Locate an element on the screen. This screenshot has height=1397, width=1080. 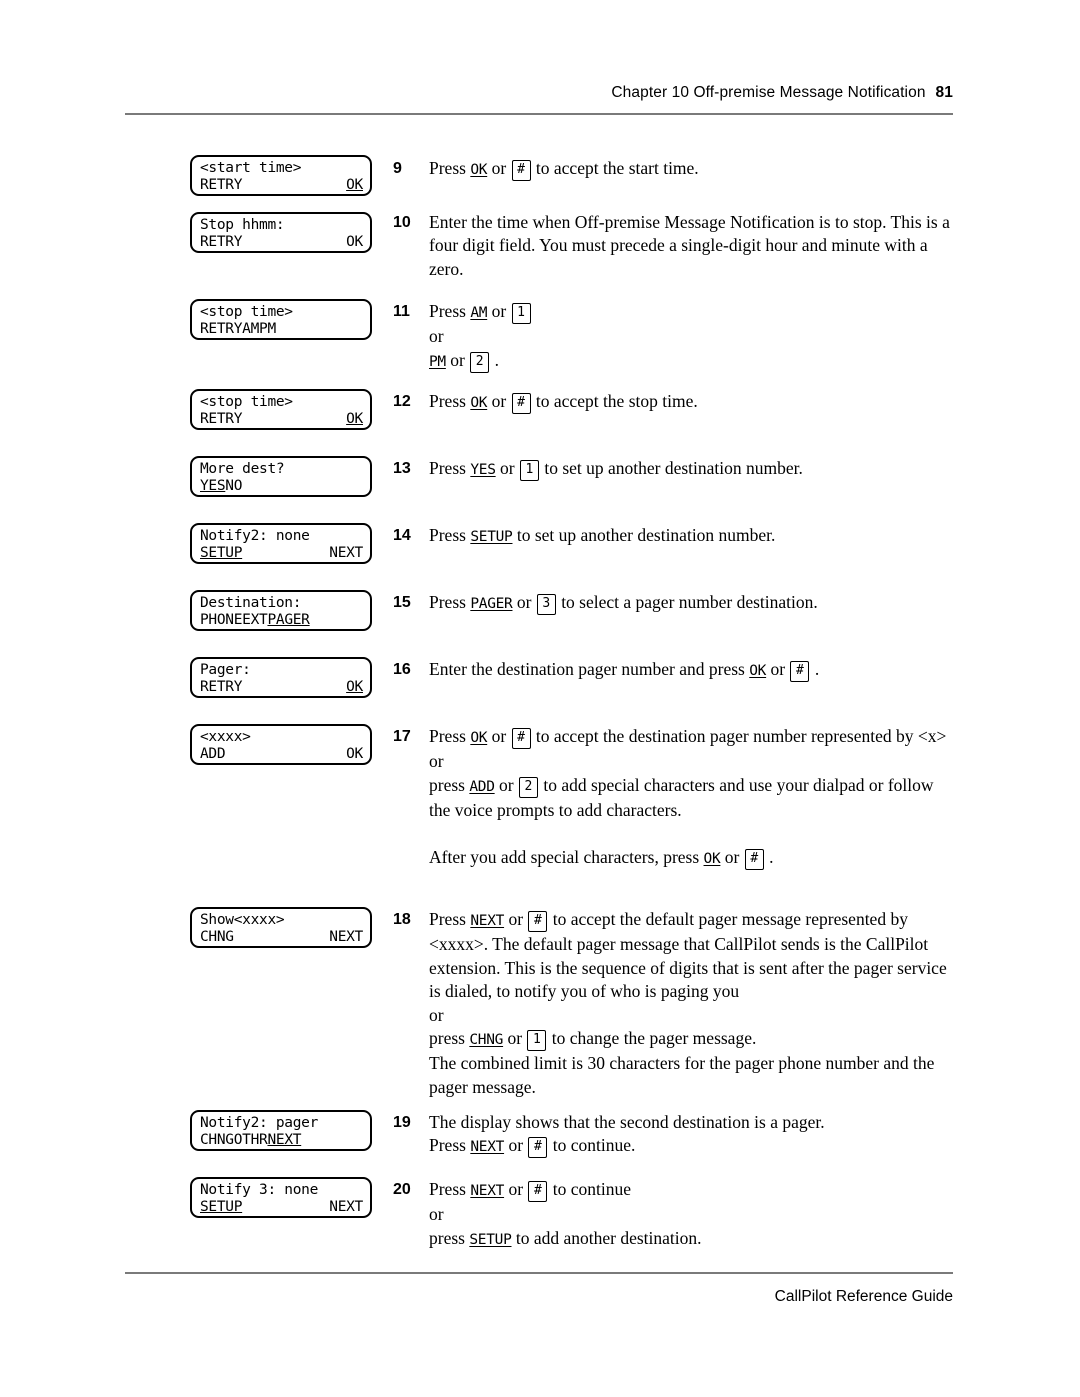
lcd-softkey-left: ADD is located at coordinates (213, 754).